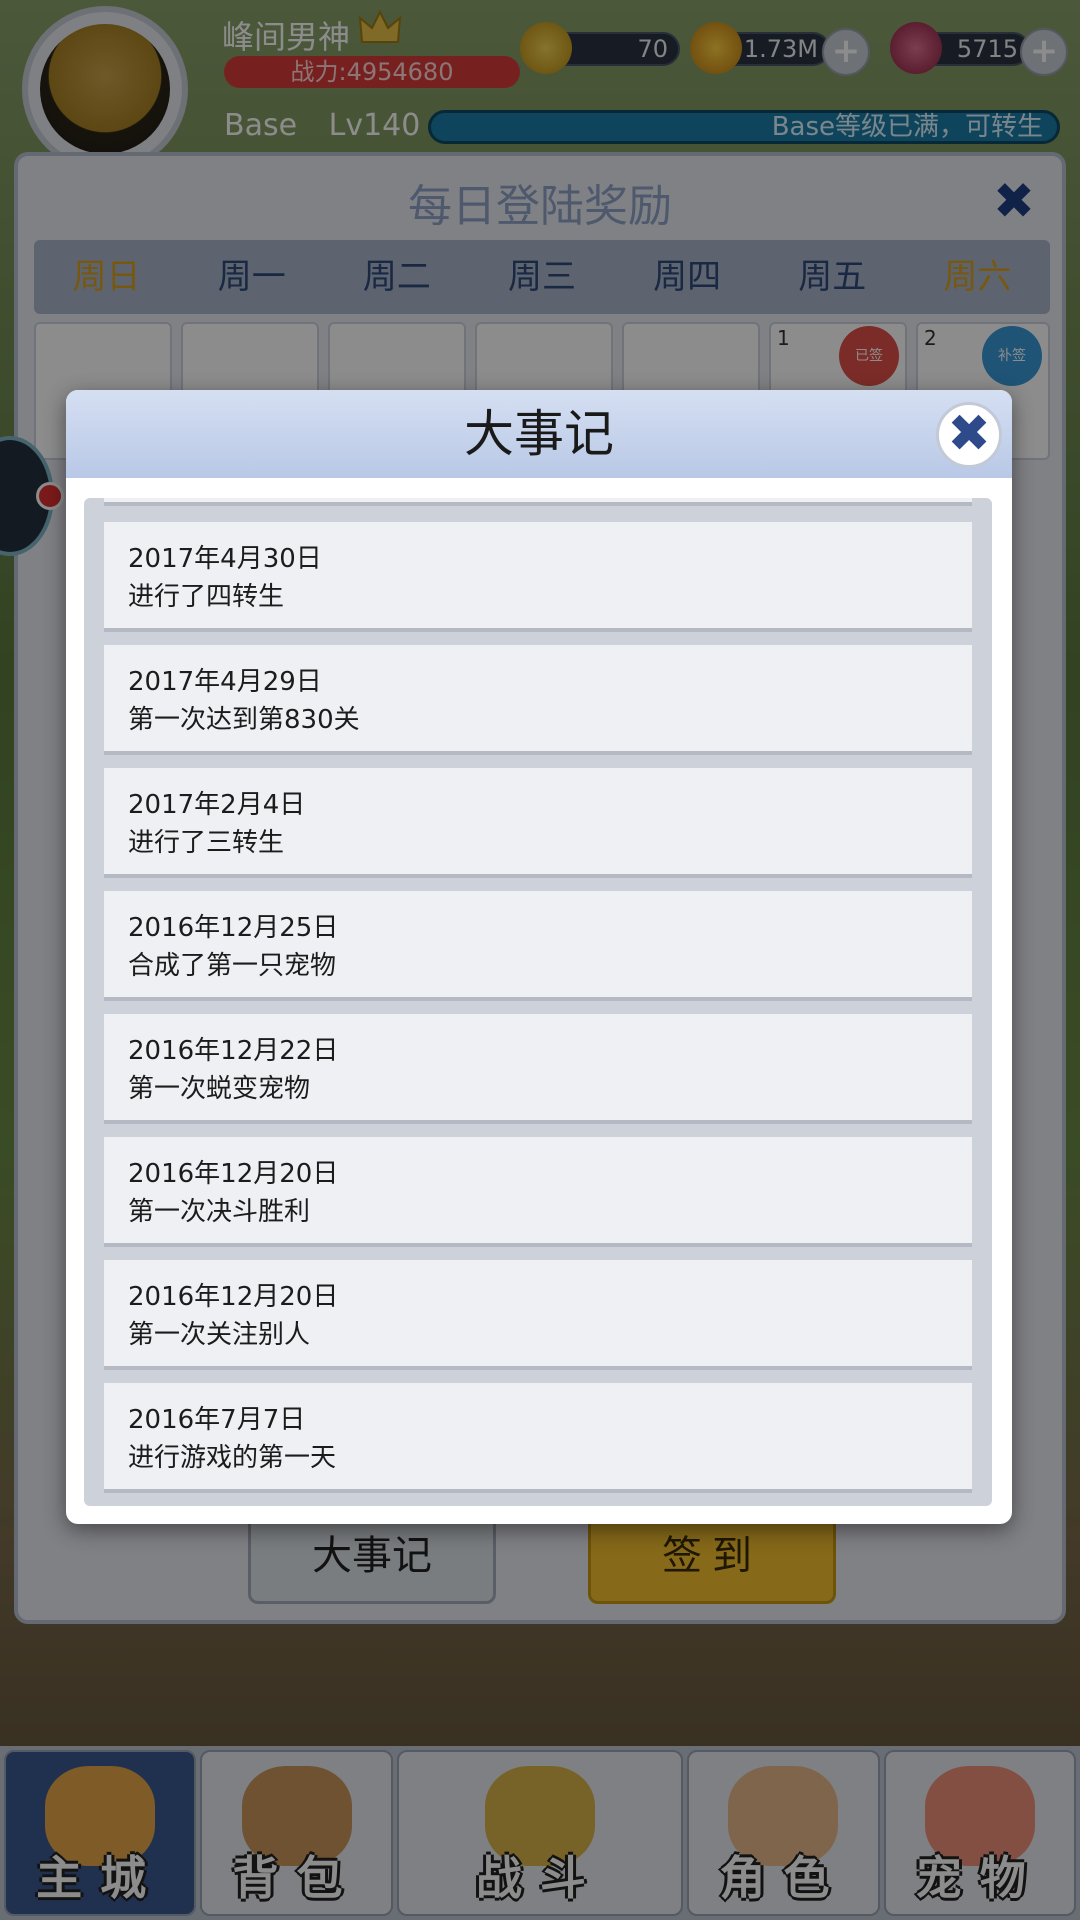 Image resolution: width=1080 pixels, height=1920 pixels. I want to click on event-card: 2017年4月29日 第一次达到第830关, so click(538, 700).